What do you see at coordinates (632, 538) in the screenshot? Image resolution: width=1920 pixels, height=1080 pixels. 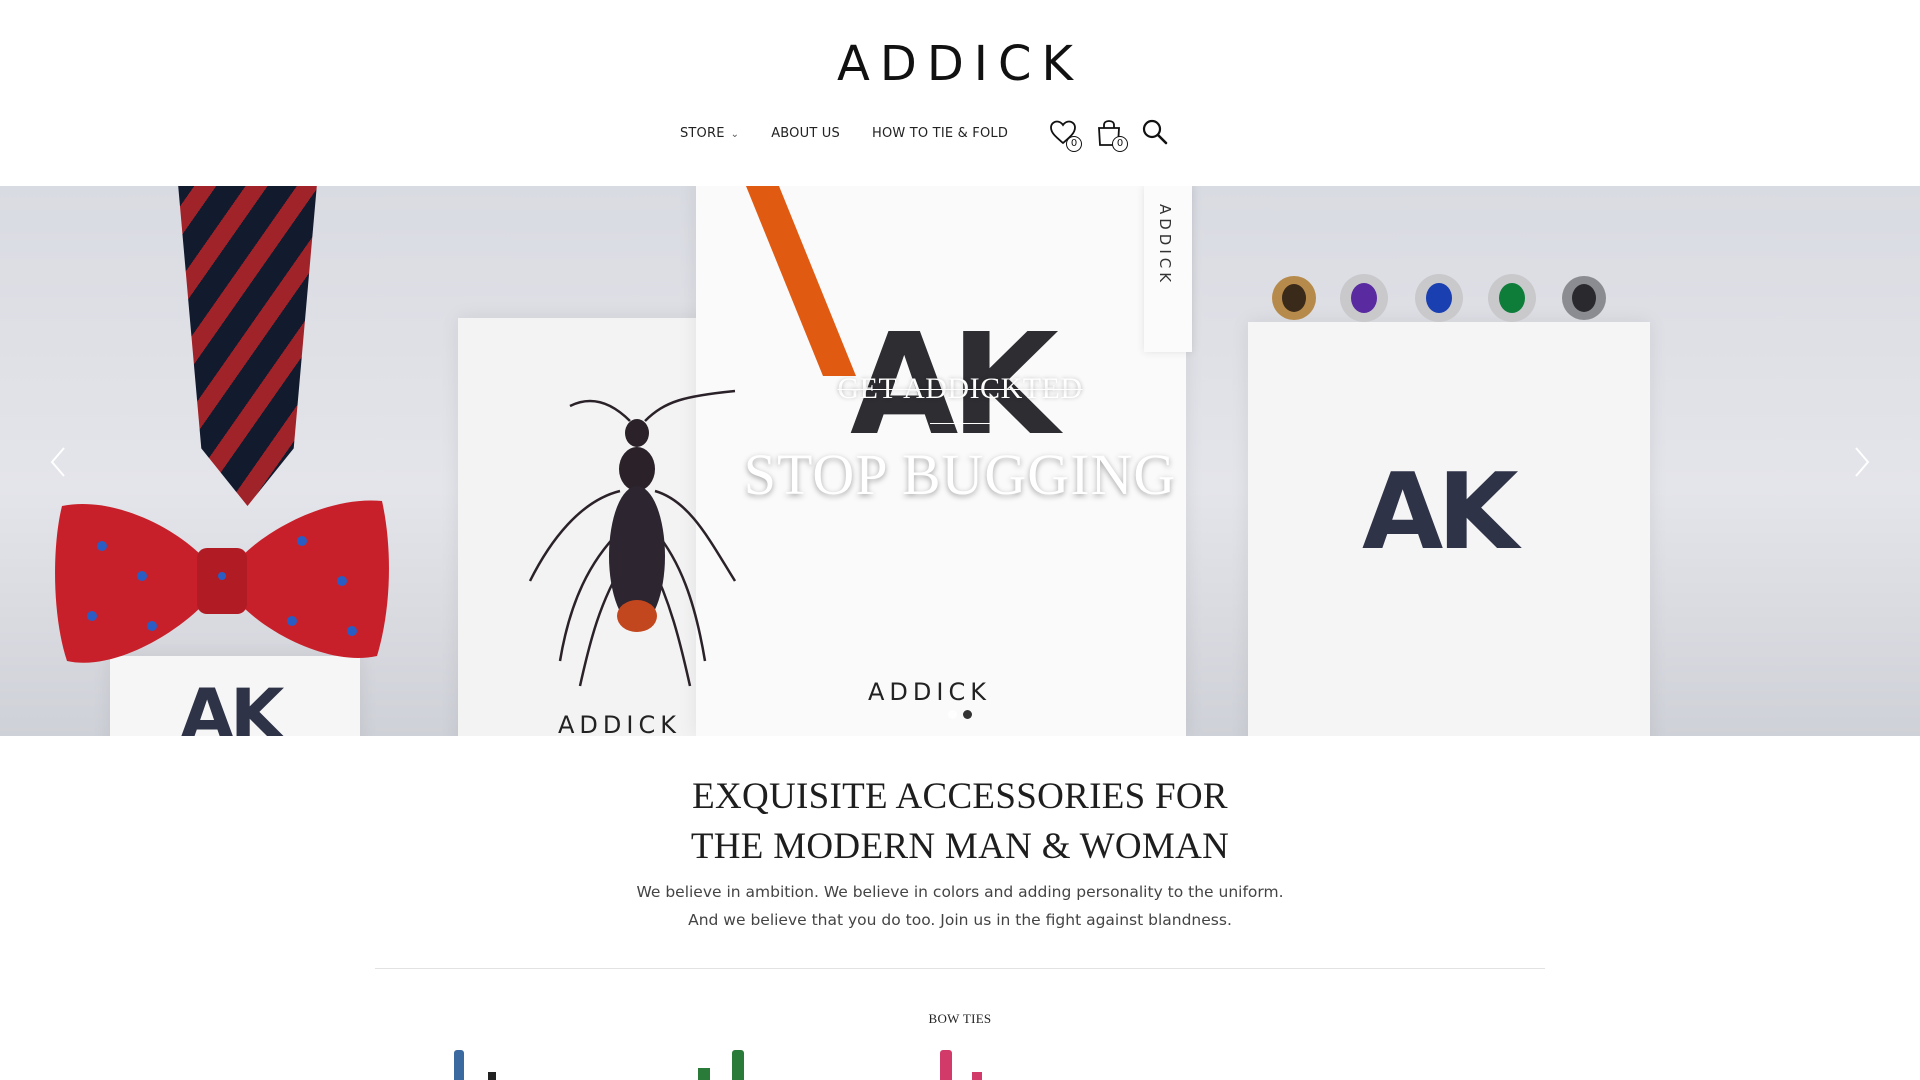 I see `beetle-image` at bounding box center [632, 538].